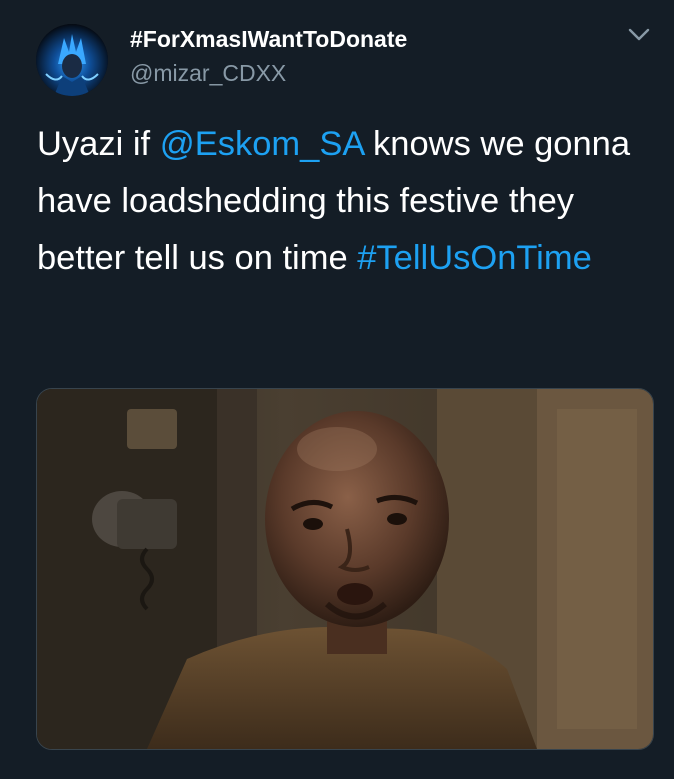  I want to click on mention-link: @Eskom_SA, so click(262, 144).